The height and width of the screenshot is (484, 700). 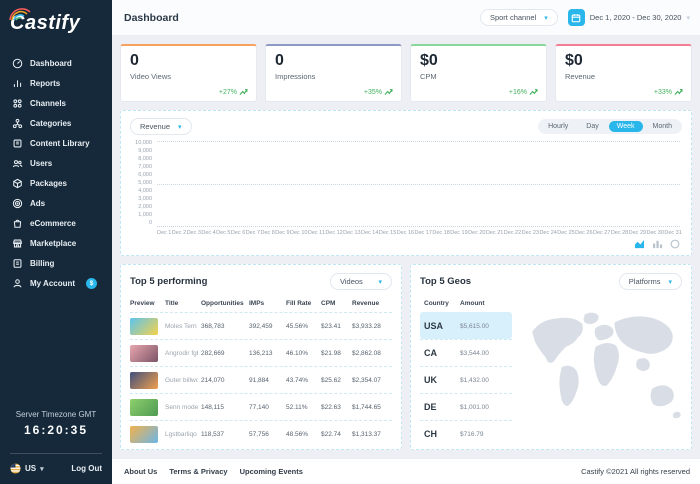 What do you see at coordinates (623, 73) in the screenshot?
I see `stat-card: $0 Revenue +33%` at bounding box center [623, 73].